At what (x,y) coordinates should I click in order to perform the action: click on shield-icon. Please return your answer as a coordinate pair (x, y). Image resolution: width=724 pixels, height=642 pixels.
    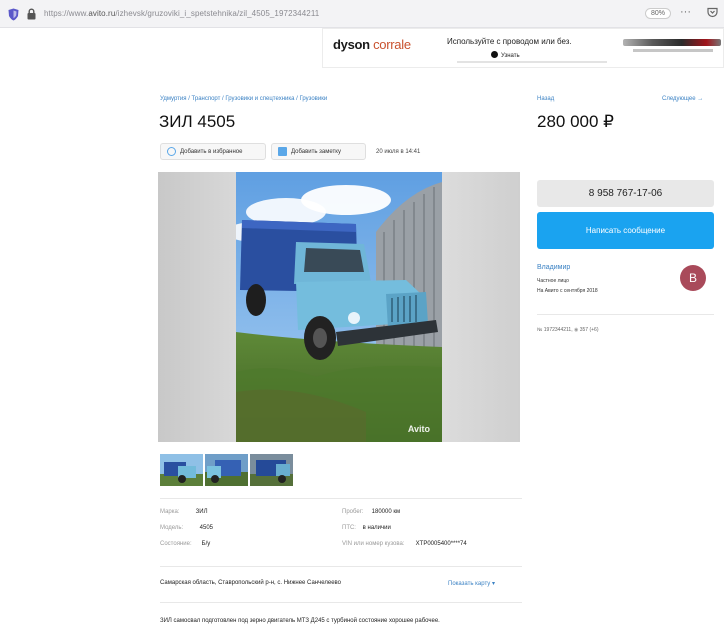
    Looking at the image, I should click on (13, 14).